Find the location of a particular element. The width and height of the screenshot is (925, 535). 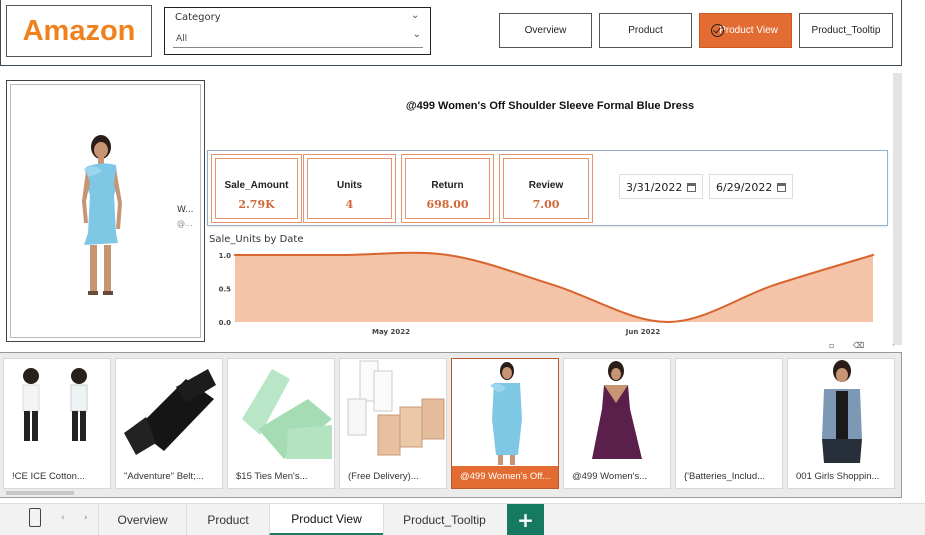

kpi-label: Review is located at coordinates (546, 185).